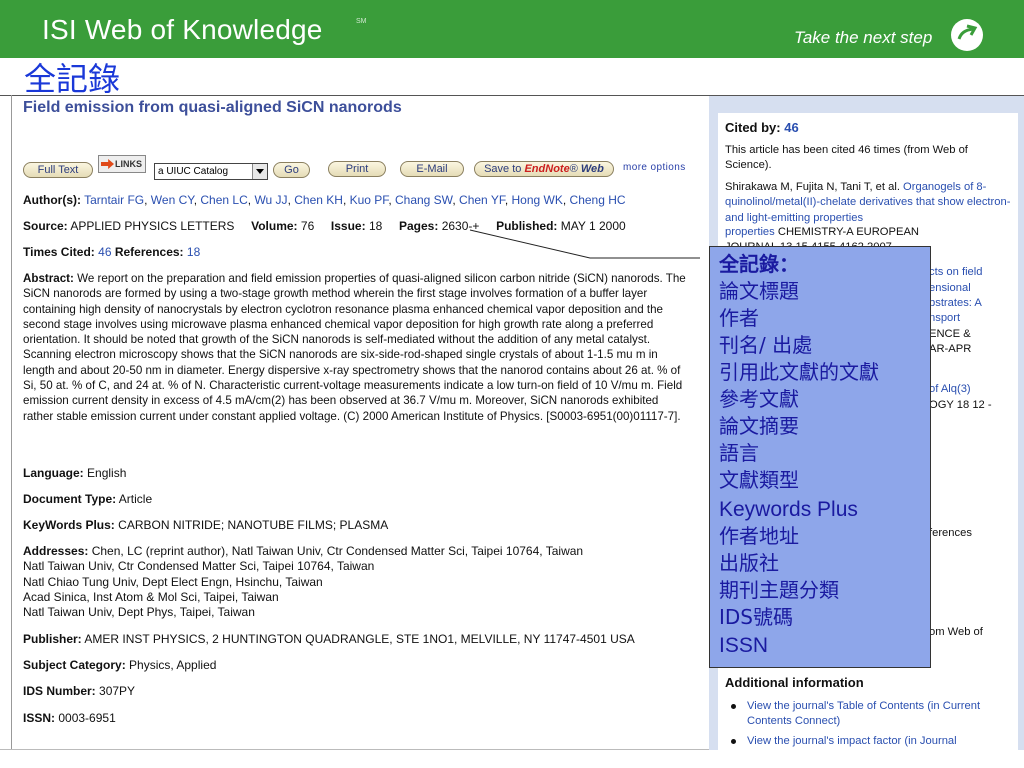 The image size is (1024, 768). What do you see at coordinates (744, 645) in the screenshot?
I see `callout-item: ISSN` at bounding box center [744, 645].